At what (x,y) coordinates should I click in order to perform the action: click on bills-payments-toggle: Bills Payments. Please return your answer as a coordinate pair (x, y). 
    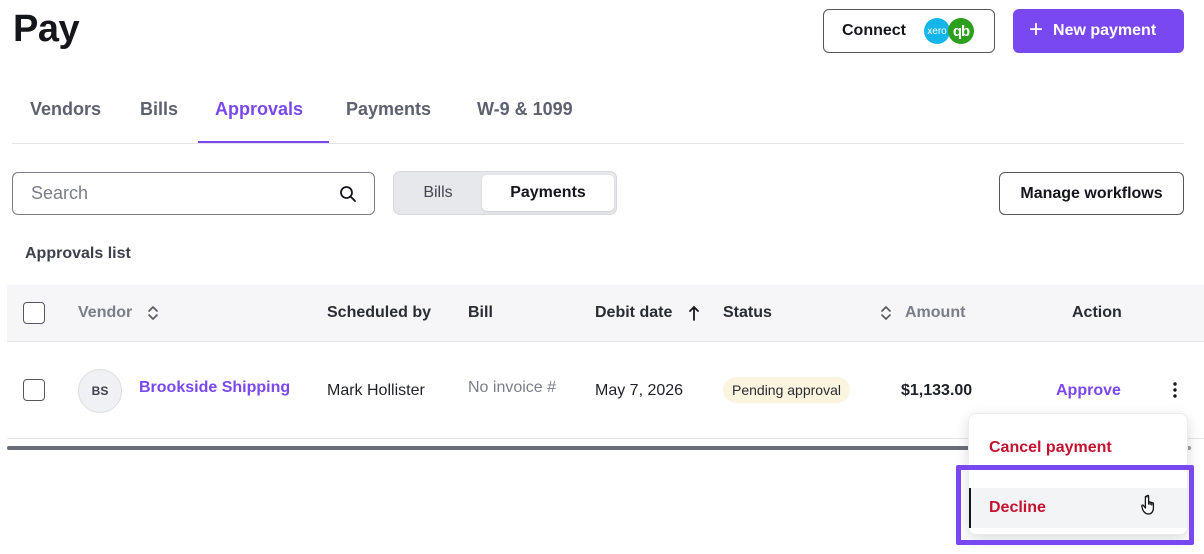
    Looking at the image, I should click on (505, 193).